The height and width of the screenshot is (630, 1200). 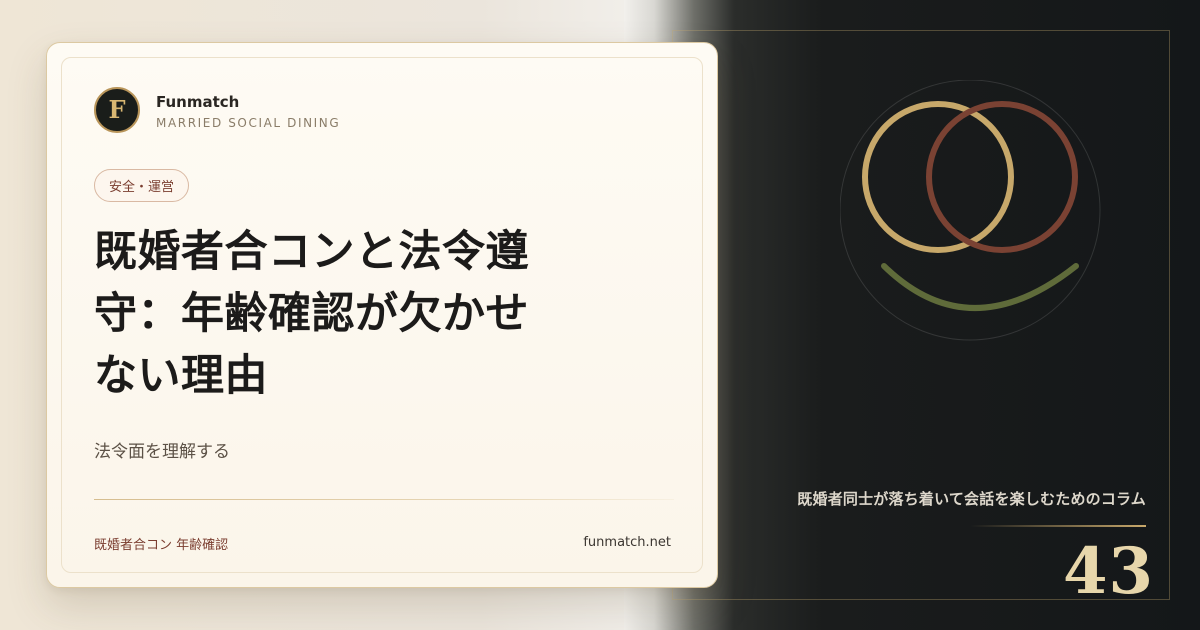 I want to click on site-domain: funmatch.net, so click(x=627, y=542).